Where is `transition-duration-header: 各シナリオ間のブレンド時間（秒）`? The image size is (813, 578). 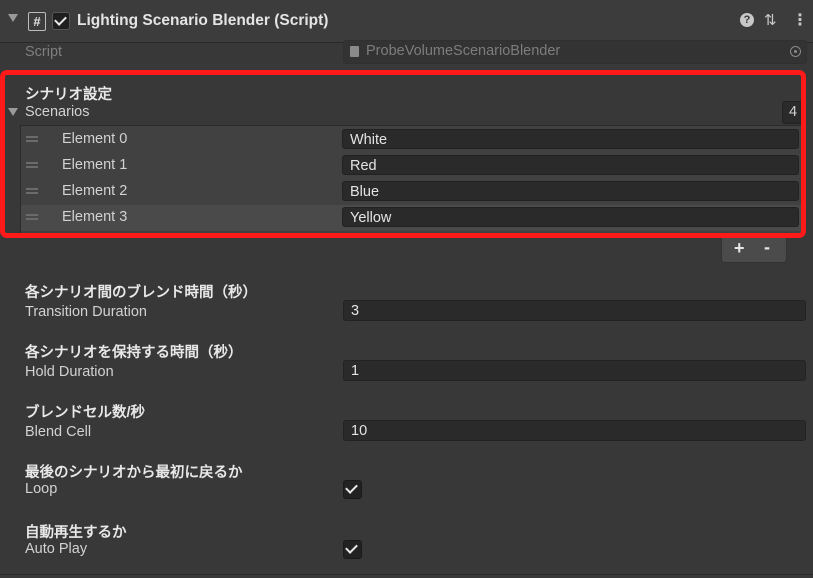
transition-duration-header: 各シナリオ間のブレンド時間（秒） is located at coordinates (141, 293).